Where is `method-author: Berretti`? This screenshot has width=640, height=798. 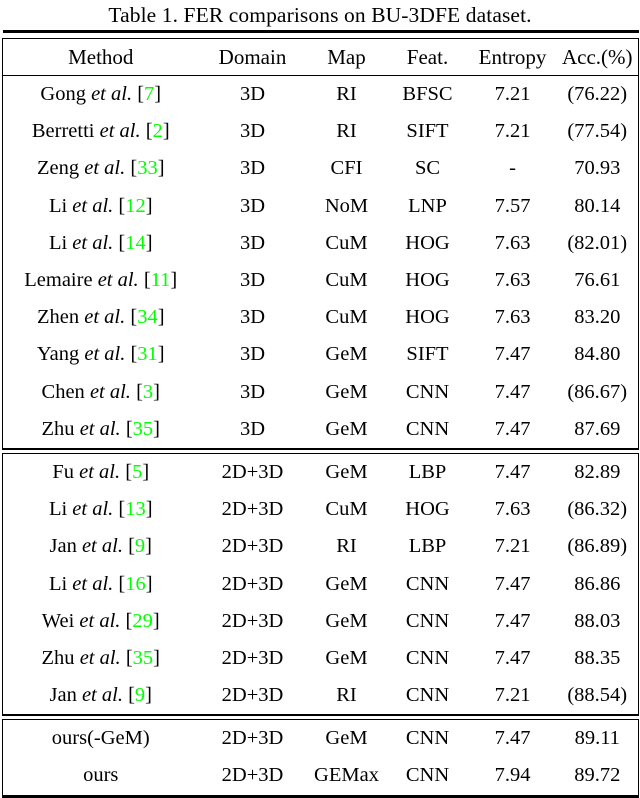
method-author: Berretti is located at coordinates (63, 131).